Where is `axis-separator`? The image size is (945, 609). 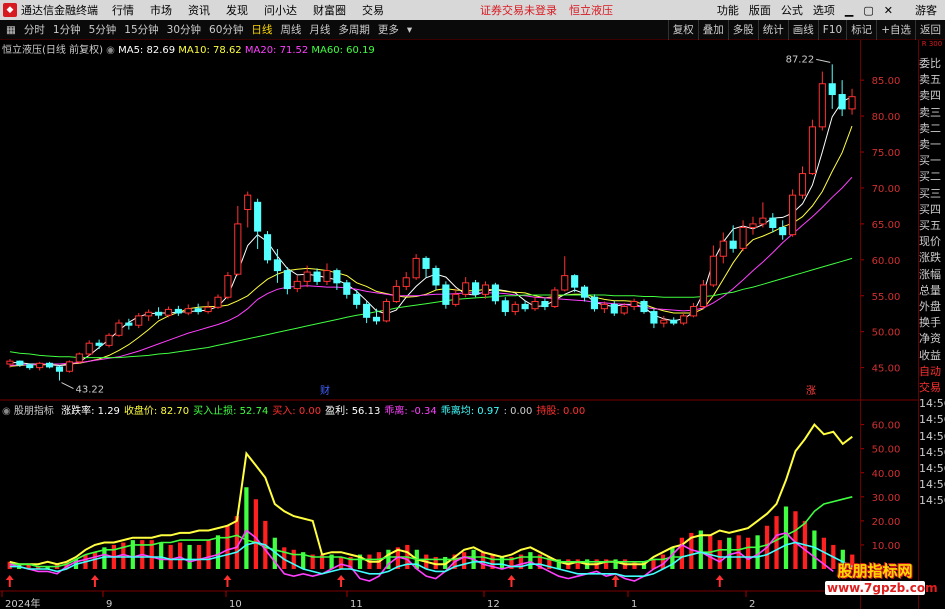
axis-separator is located at coordinates (860, 324).